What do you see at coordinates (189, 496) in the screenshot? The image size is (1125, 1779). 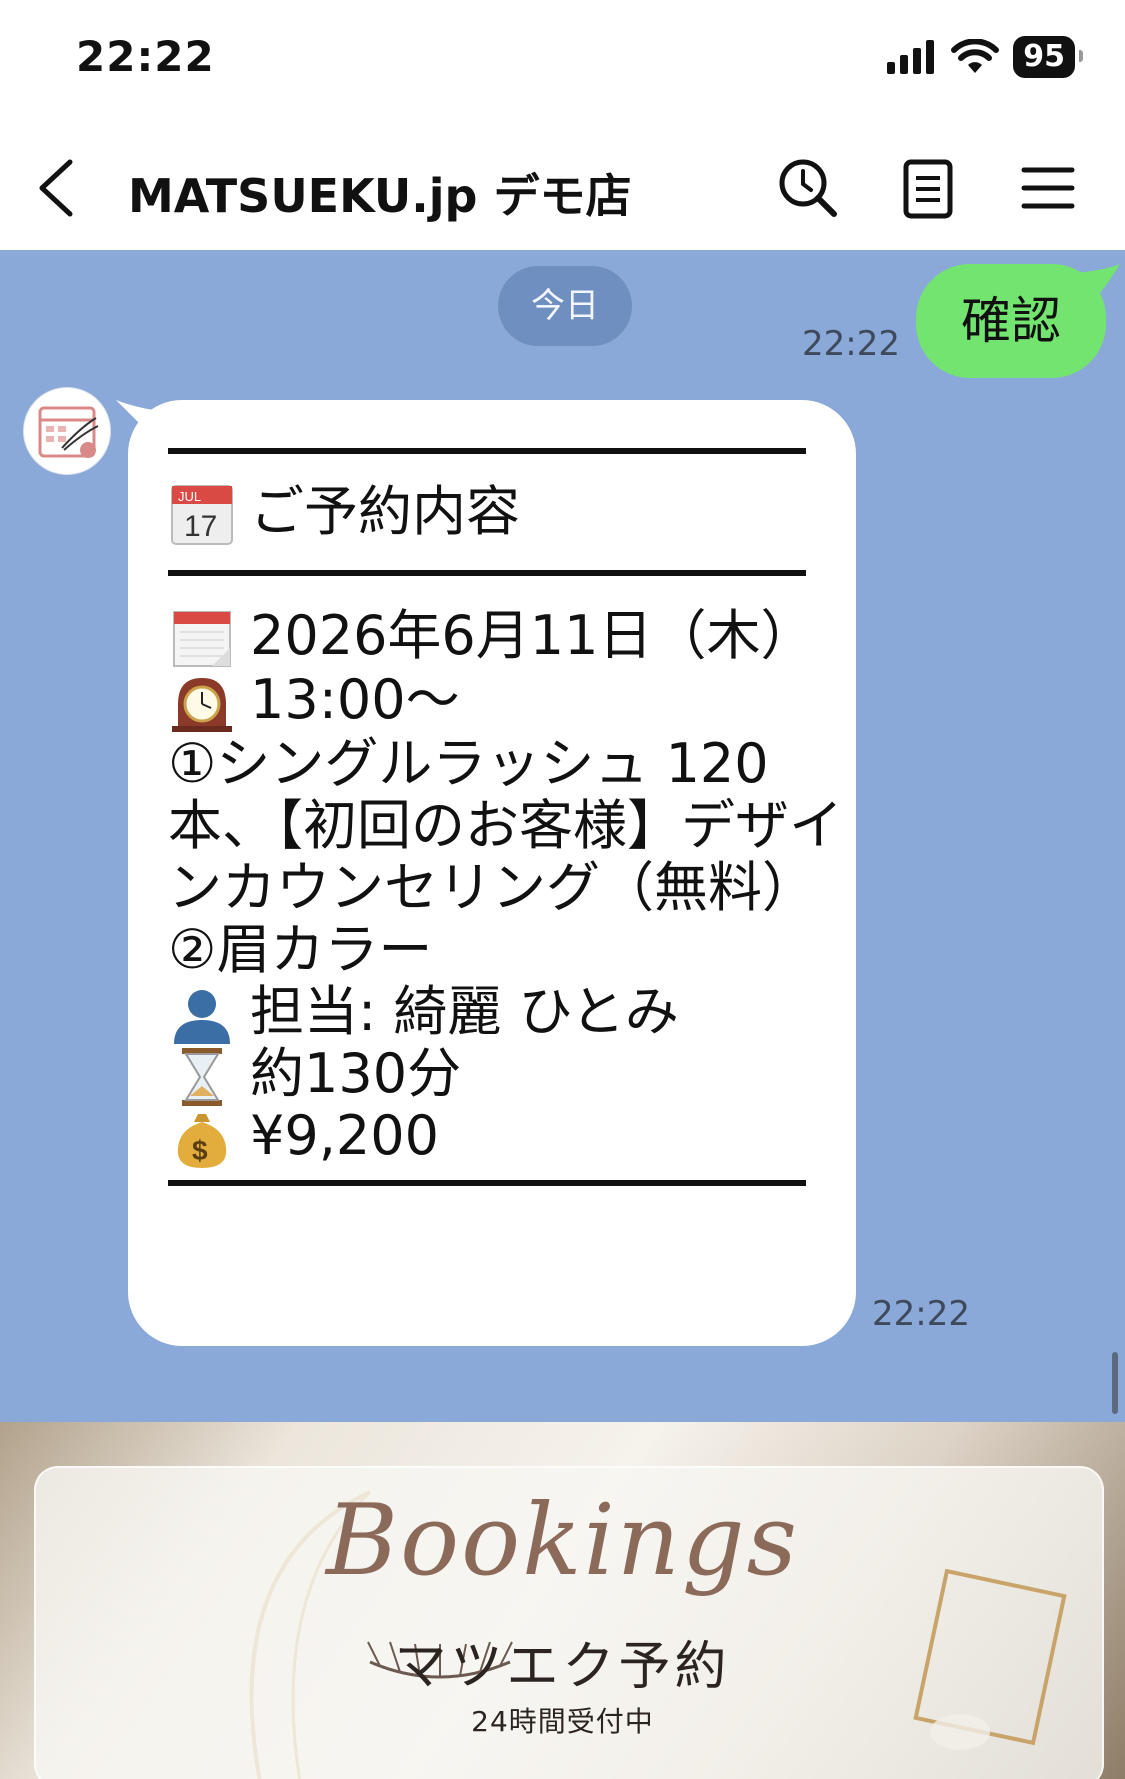 I see `svg-text: JUL` at bounding box center [189, 496].